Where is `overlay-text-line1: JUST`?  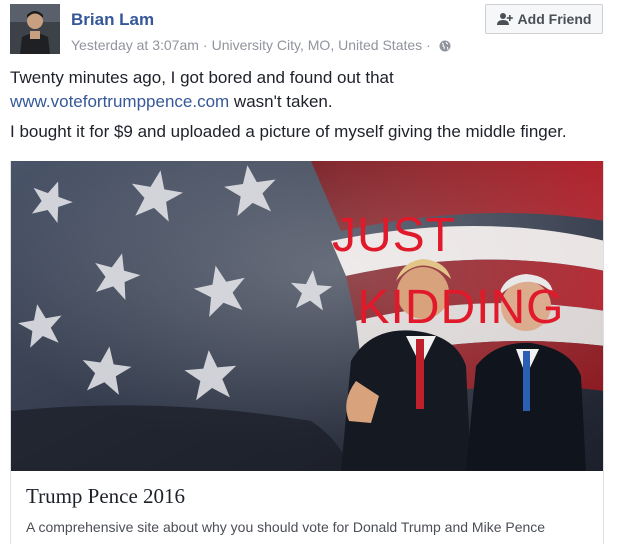 overlay-text-line1: JUST is located at coordinates (394, 235).